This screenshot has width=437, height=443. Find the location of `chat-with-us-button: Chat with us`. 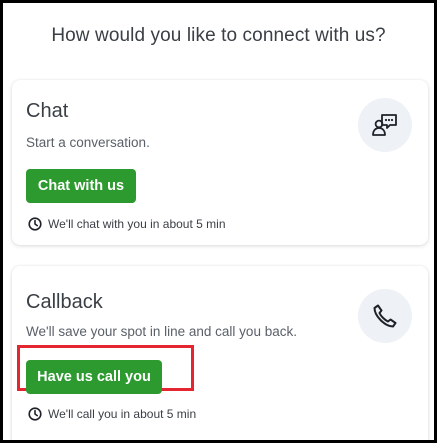

chat-with-us-button: Chat with us is located at coordinates (81, 186).